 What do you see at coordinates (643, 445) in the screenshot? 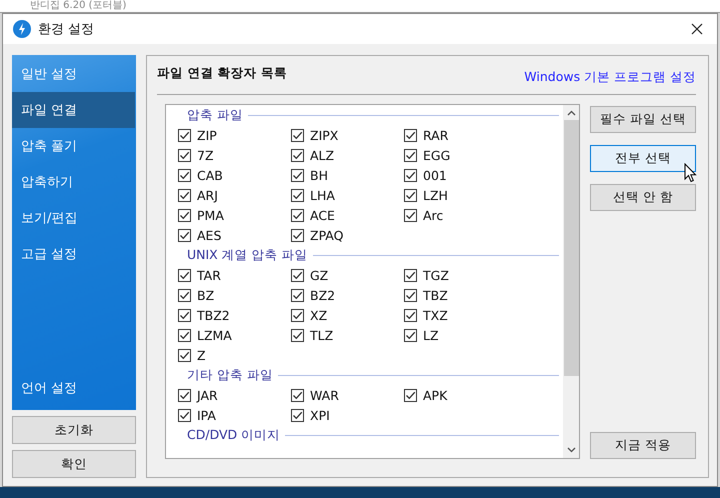
I see `apply-button: 지금 적용` at bounding box center [643, 445].